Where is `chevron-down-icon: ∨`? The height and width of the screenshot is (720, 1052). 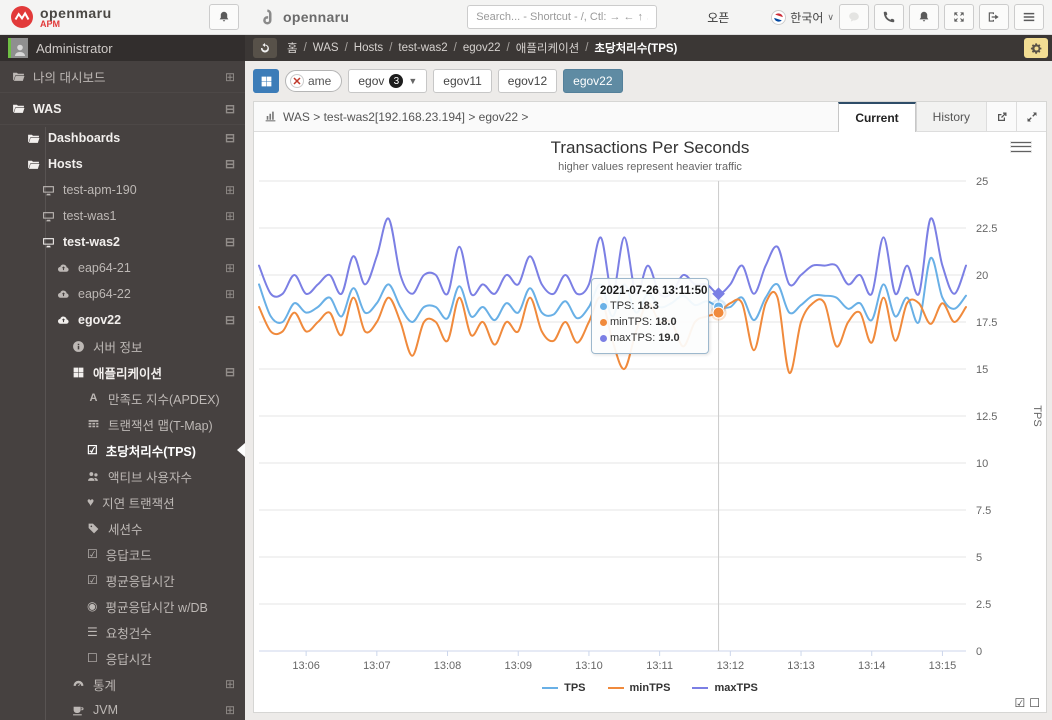
chevron-down-icon: ∨ is located at coordinates (830, 16).